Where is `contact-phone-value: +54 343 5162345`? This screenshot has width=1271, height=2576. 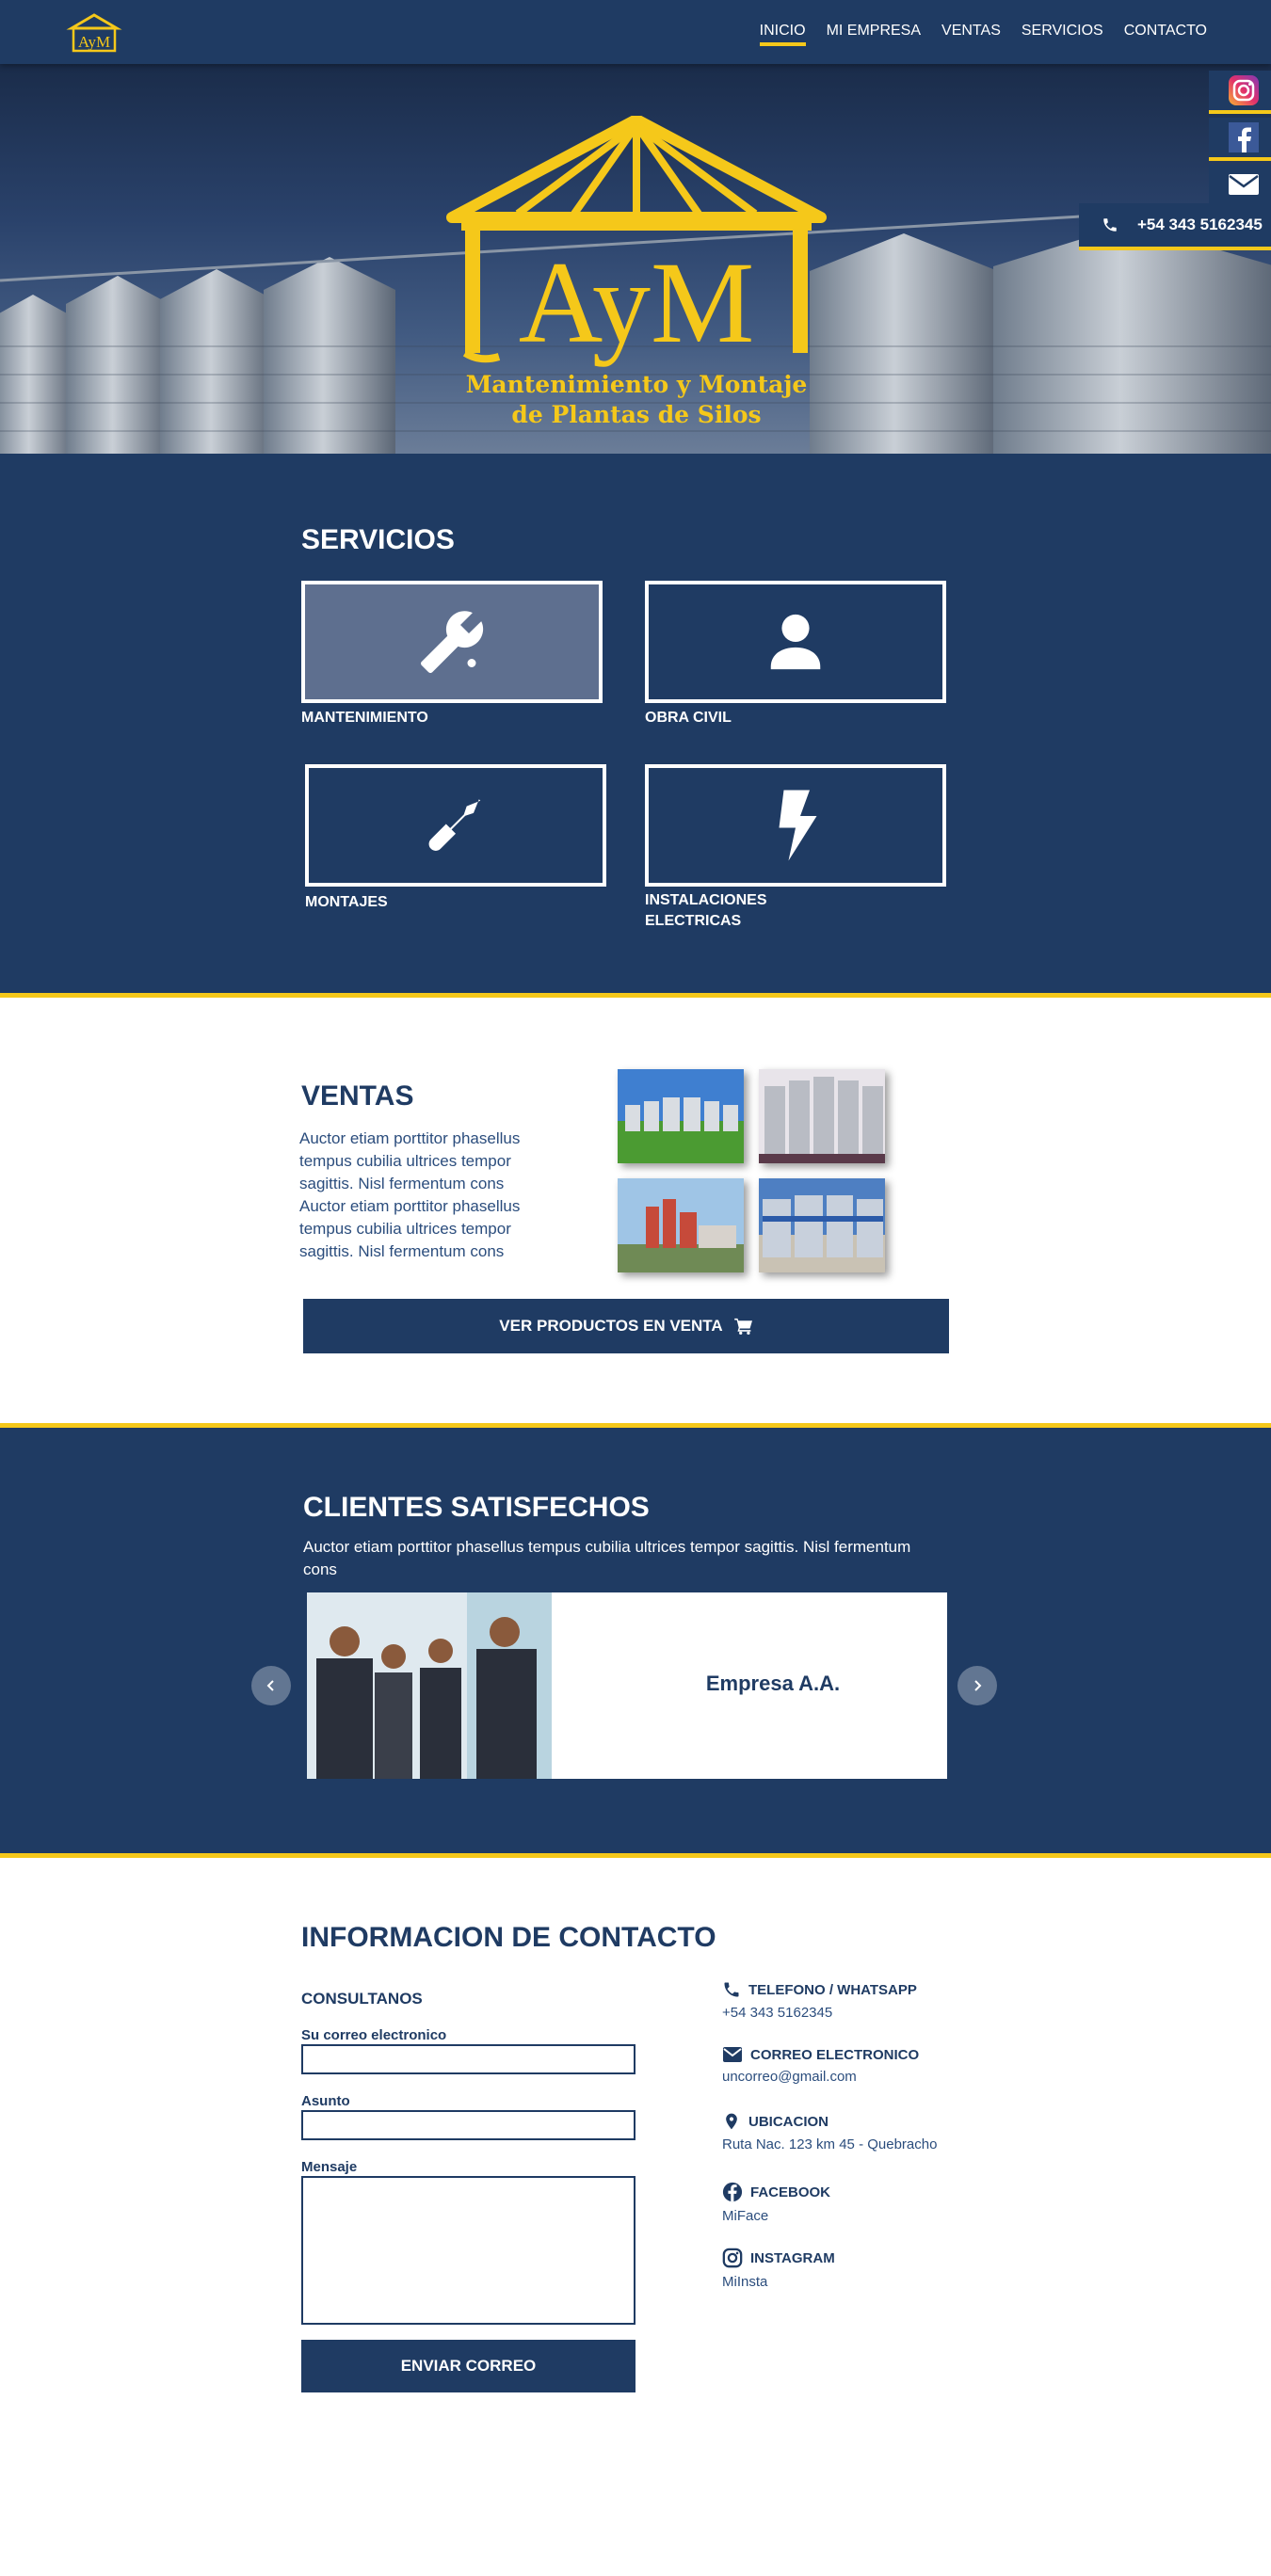 contact-phone-value: +54 343 5162345 is located at coordinates (819, 2013).